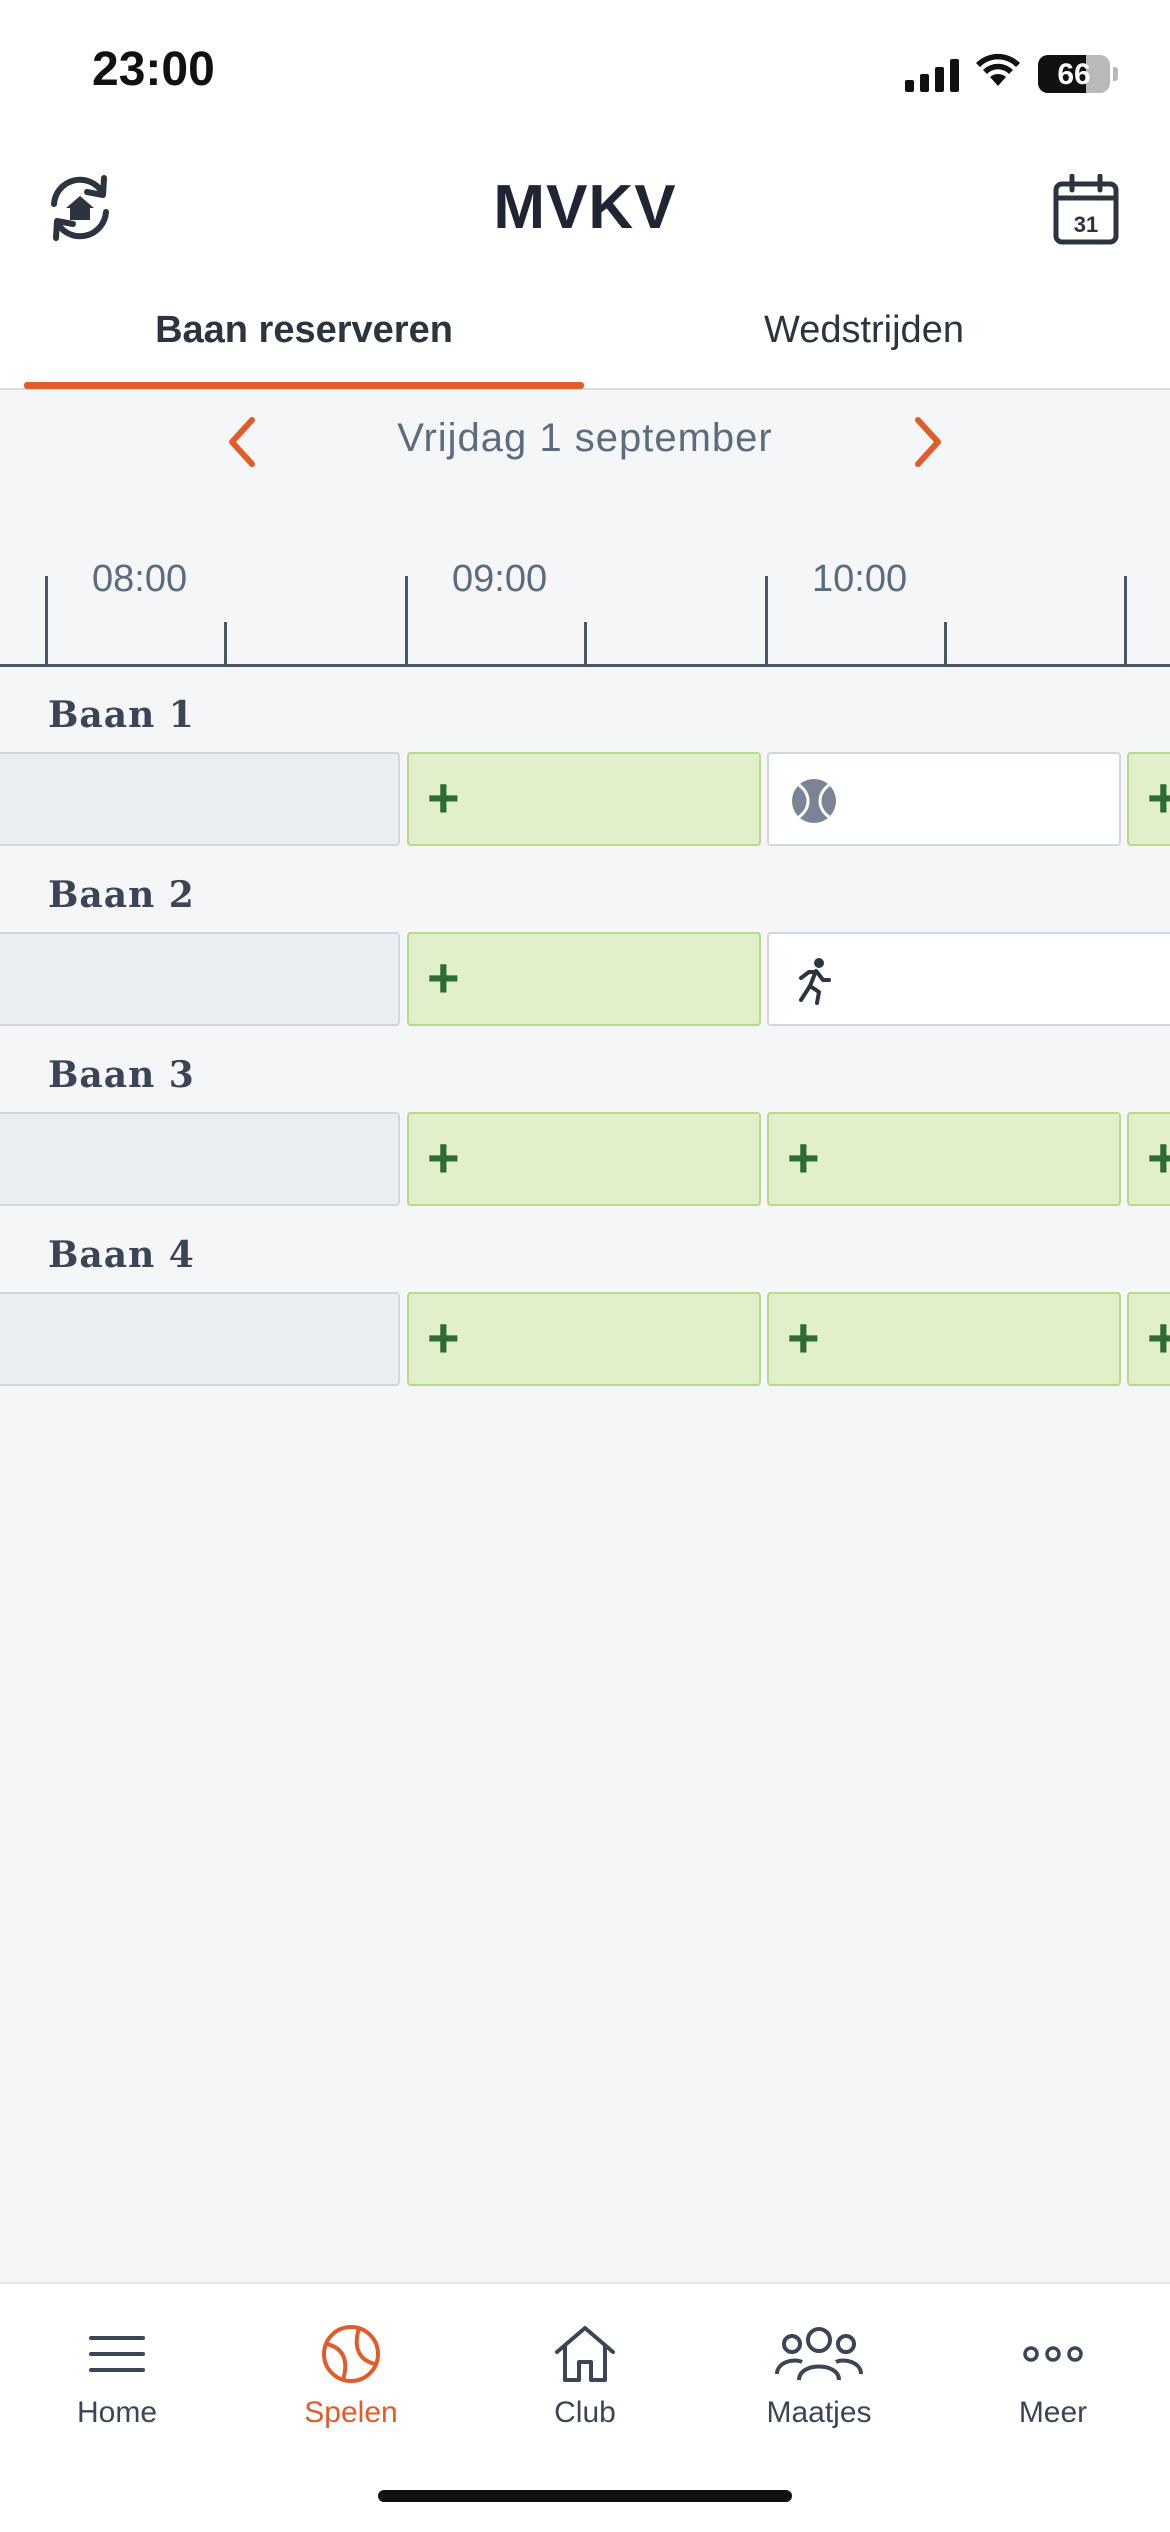  Describe the element at coordinates (932, 75) in the screenshot. I see `signal-icon` at that location.